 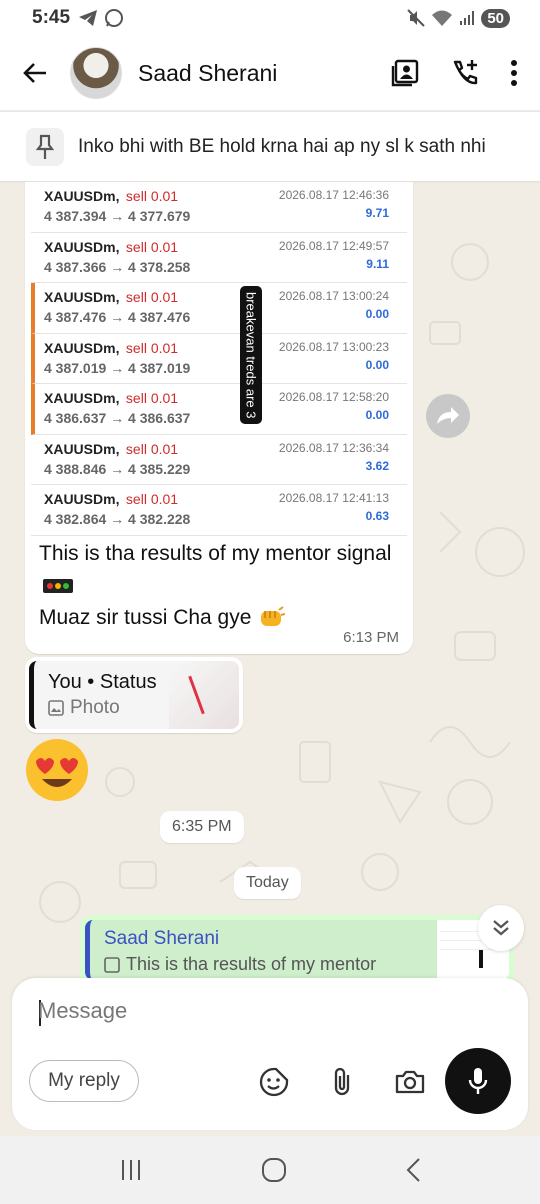 I want to click on voice-message-button, so click(x=478, y=1081).